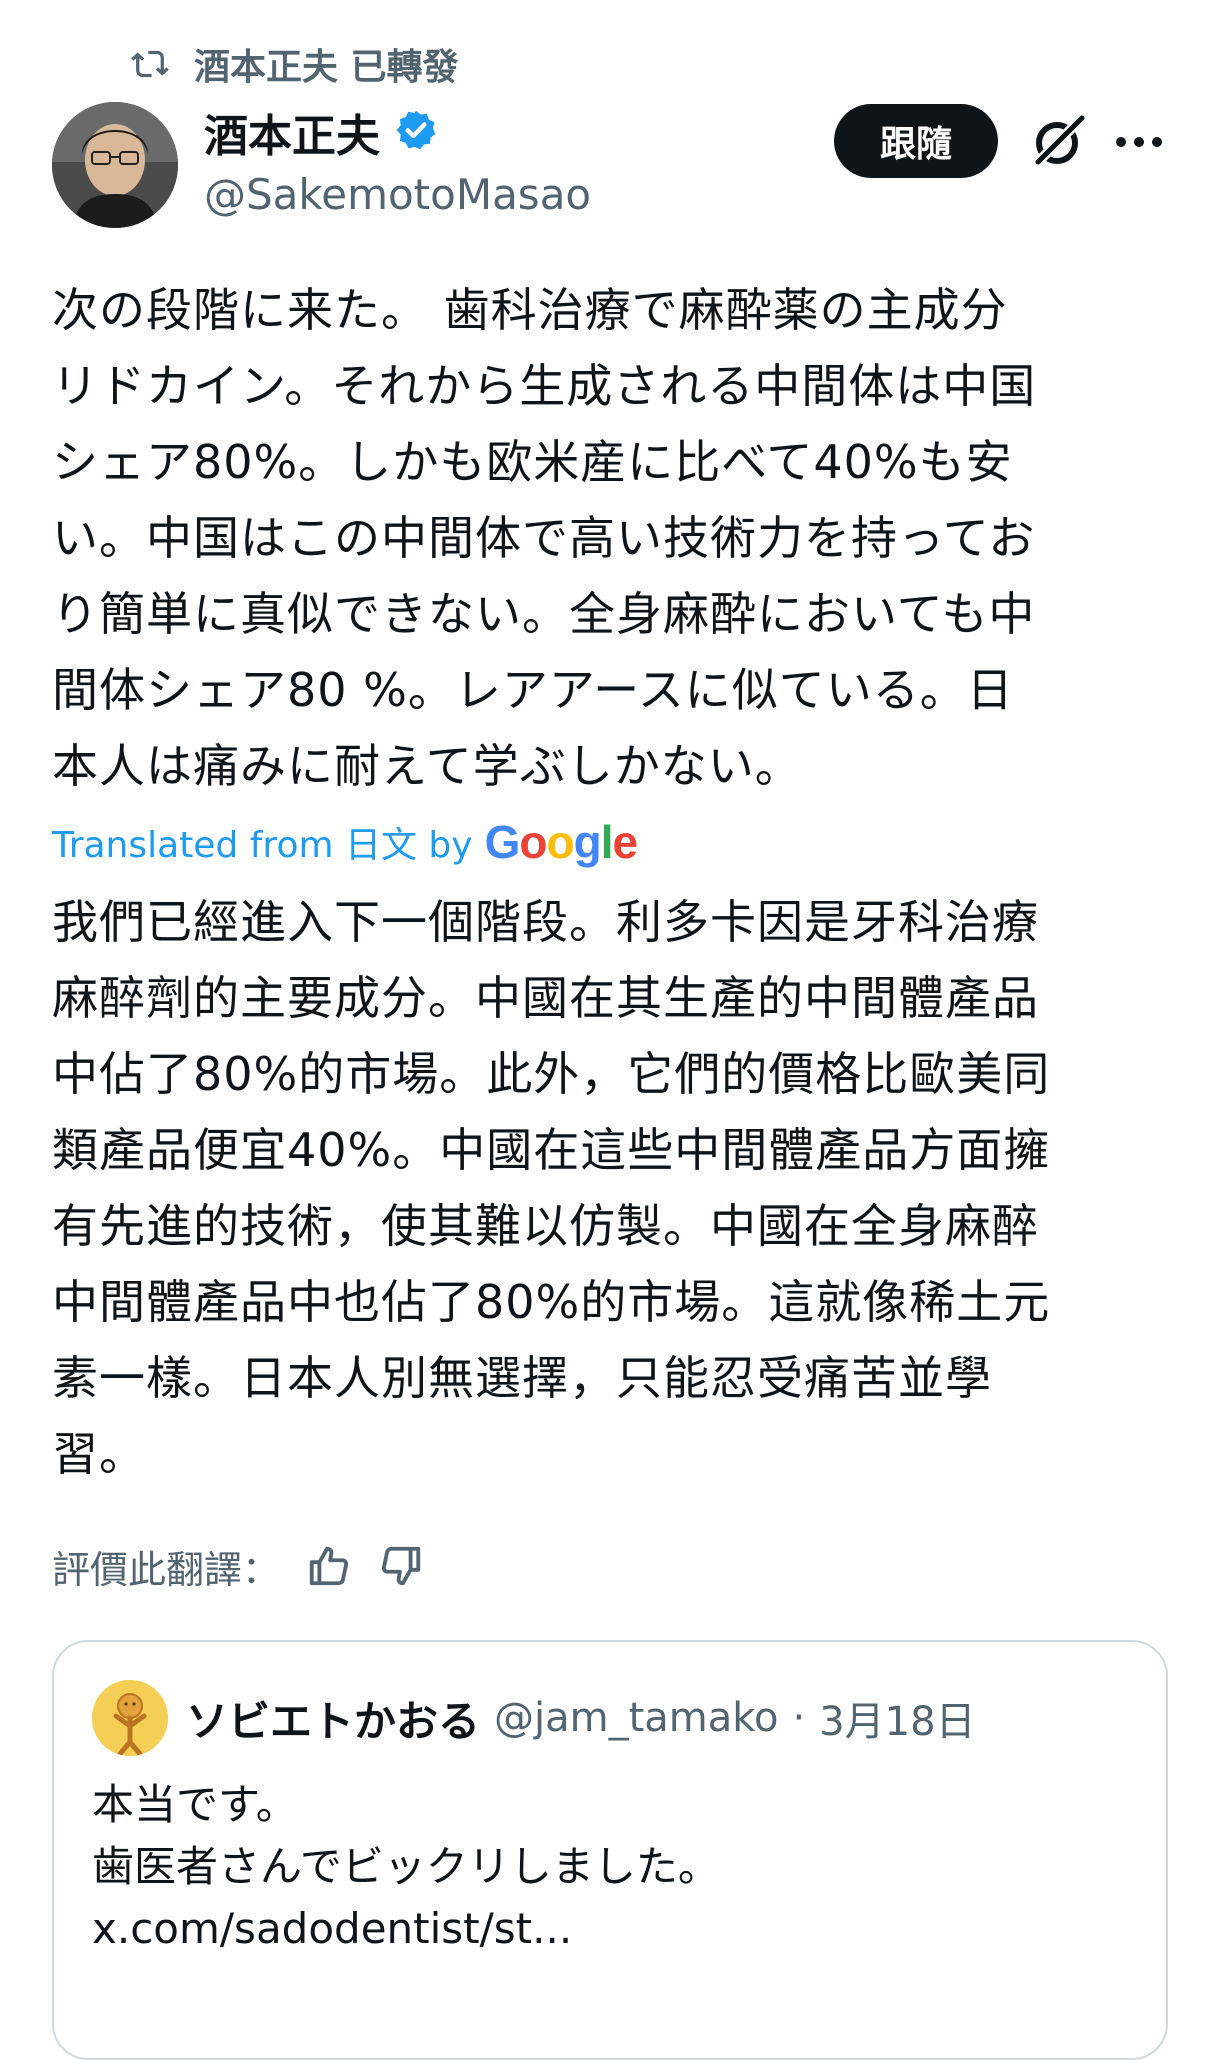 This screenshot has height=2060, width=1220. Describe the element at coordinates (1139, 142) in the screenshot. I see `more-options-icon` at that location.